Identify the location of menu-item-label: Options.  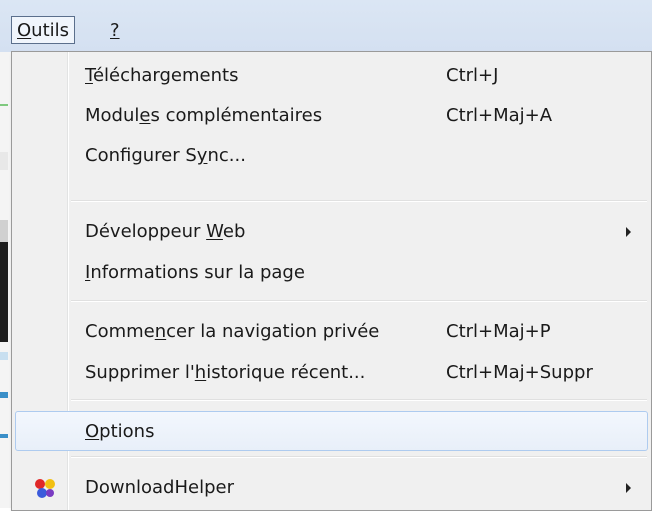
(120, 431).